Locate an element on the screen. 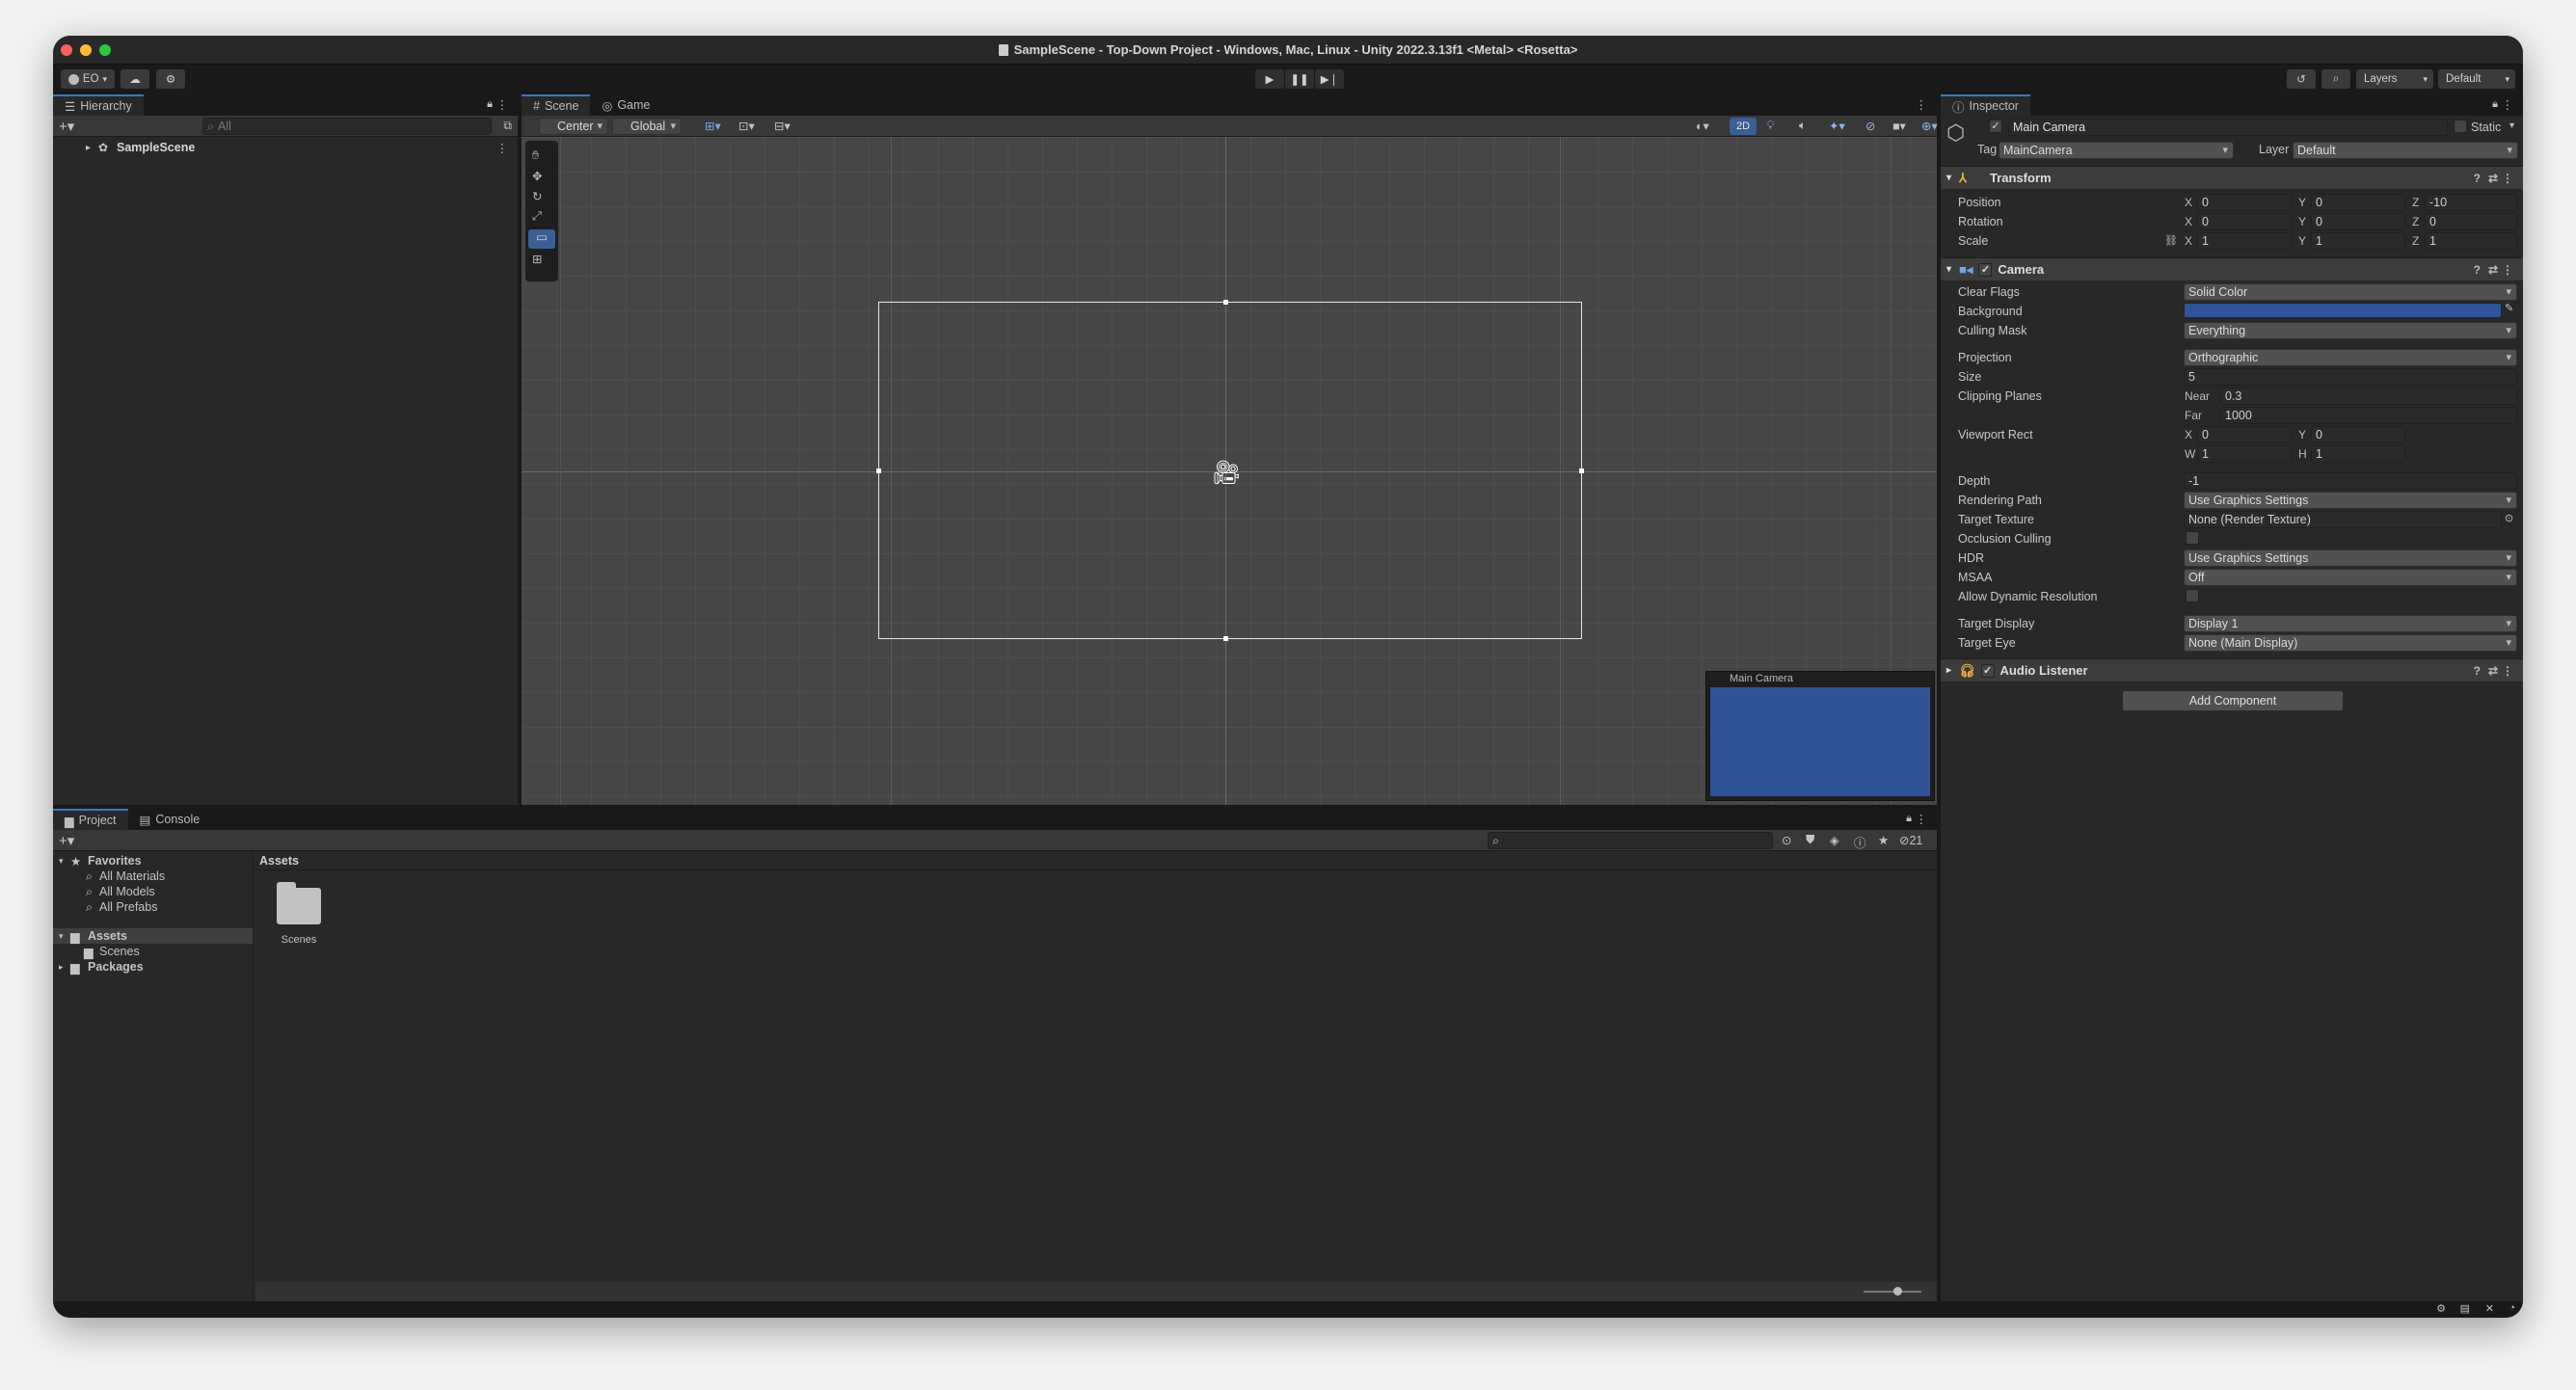 The height and width of the screenshot is (1390, 2576). favorites-all-models: ⌕ All Models is located at coordinates (153, 891).